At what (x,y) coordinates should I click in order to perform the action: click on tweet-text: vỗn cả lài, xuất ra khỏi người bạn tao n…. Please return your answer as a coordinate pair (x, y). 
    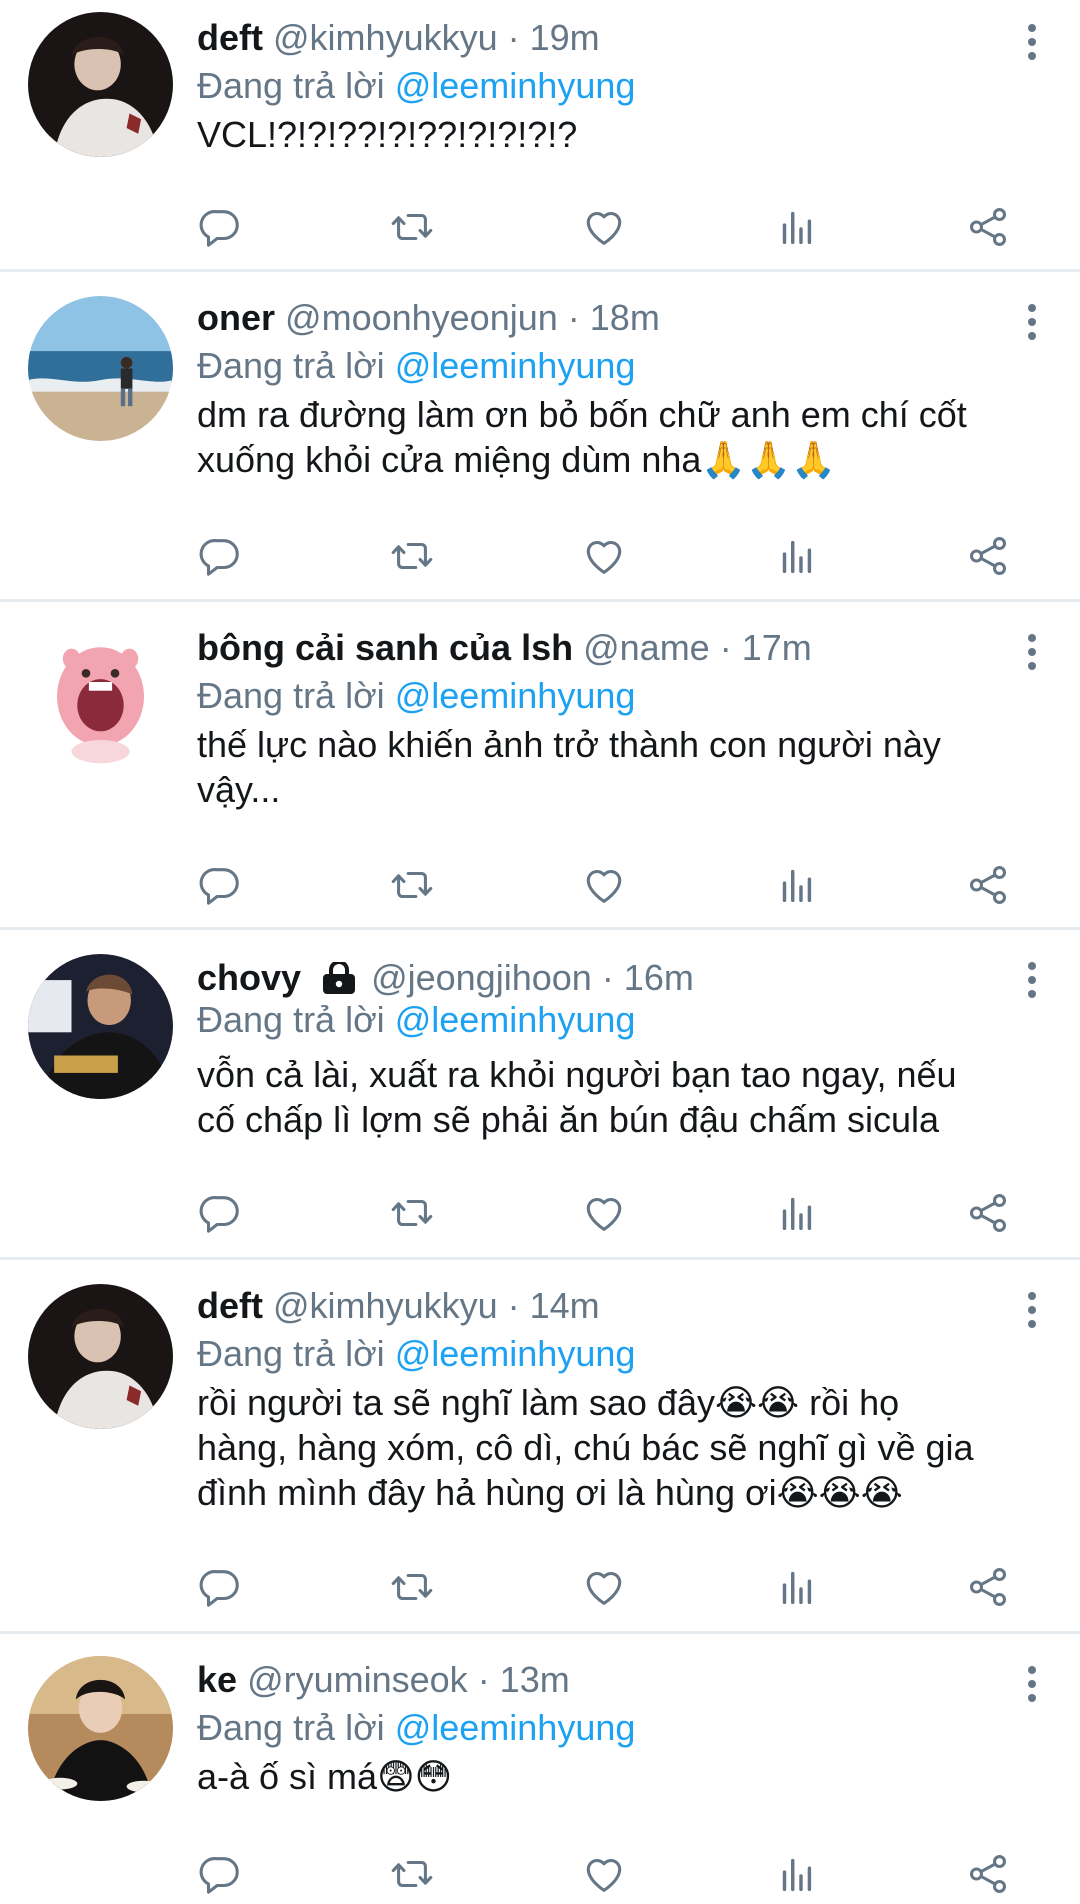
    Looking at the image, I should click on (577, 1097).